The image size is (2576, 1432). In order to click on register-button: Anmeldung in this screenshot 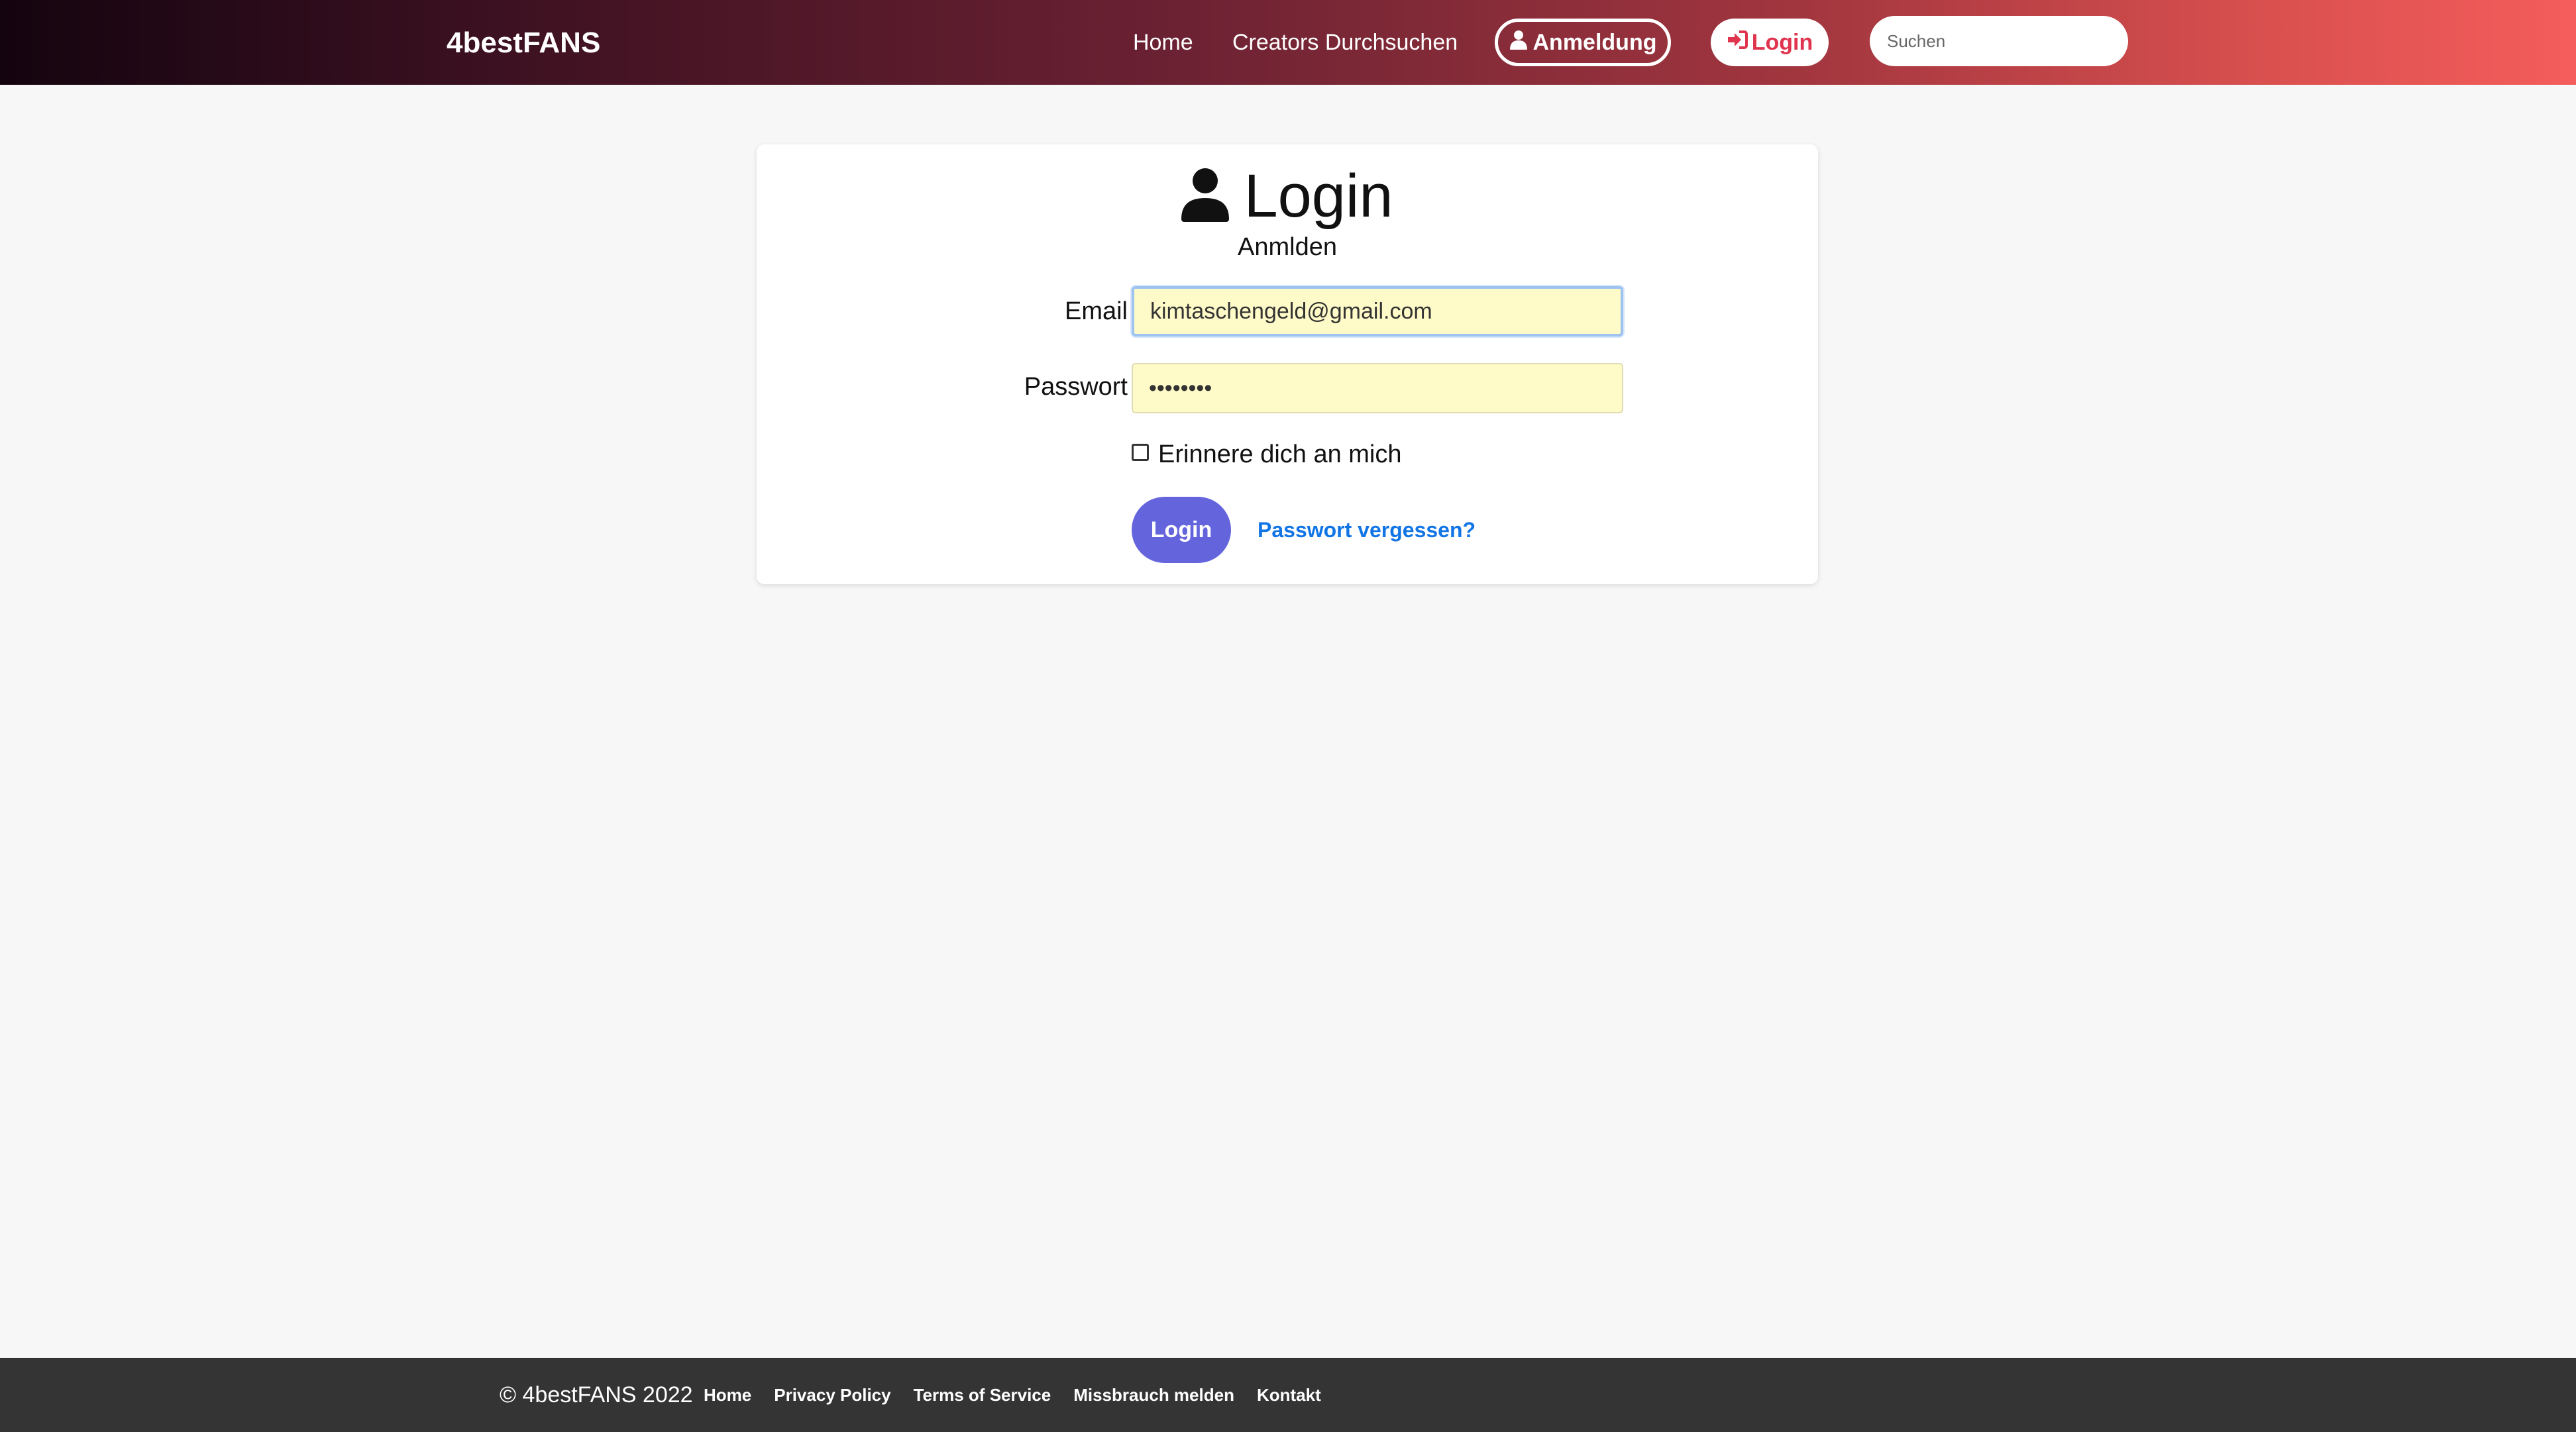, I will do `click(1583, 43)`.